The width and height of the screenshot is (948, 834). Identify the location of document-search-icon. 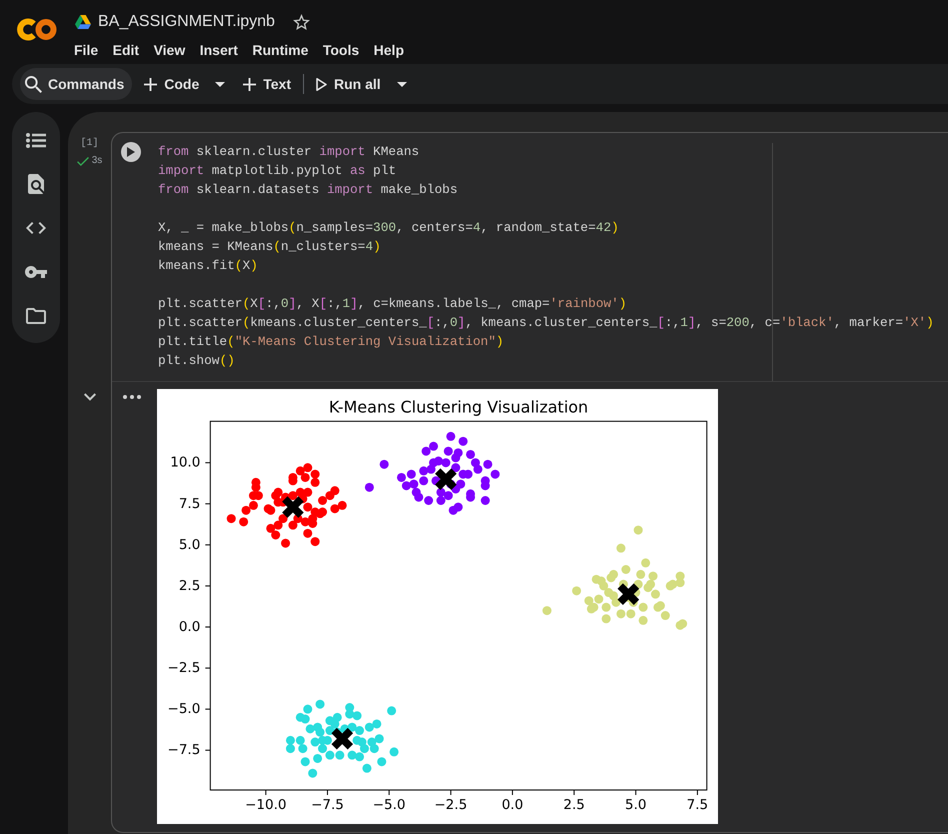
(36, 184).